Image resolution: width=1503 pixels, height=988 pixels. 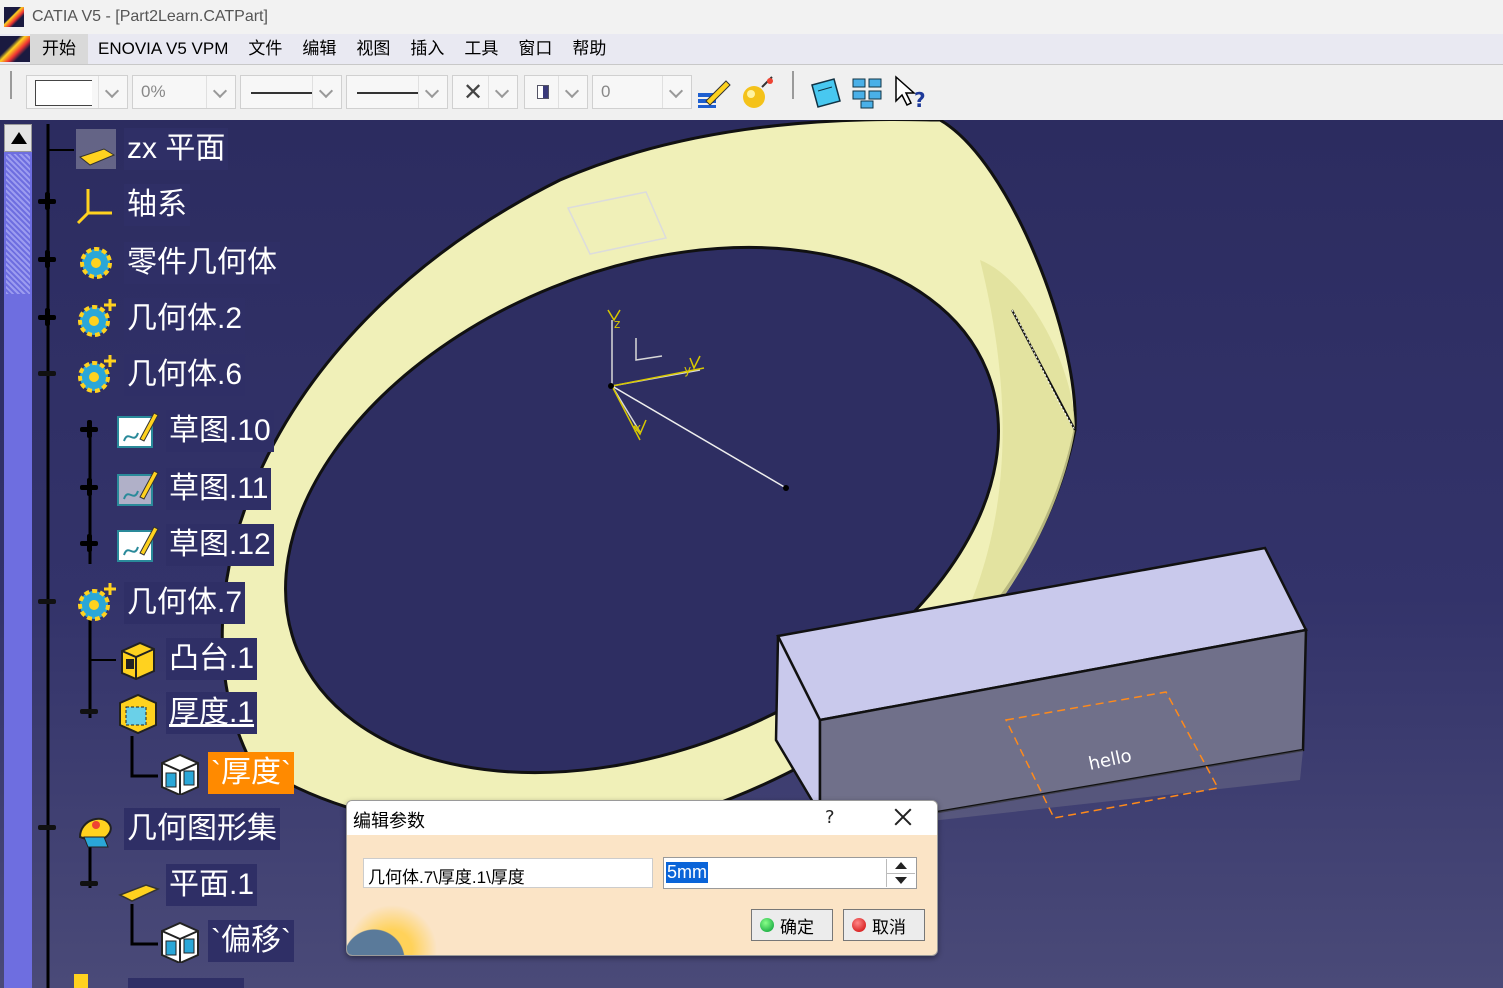 What do you see at coordinates (910, 93) in the screenshot?
I see `whats-this-help-icon: ?` at bounding box center [910, 93].